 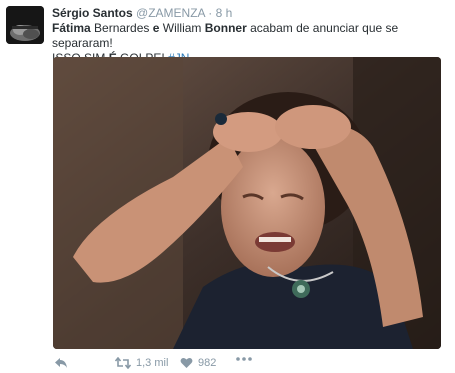 I want to click on tweet-header: Sérgio Santos @ZAMENZA · 8 h, so click(x=249, y=13).